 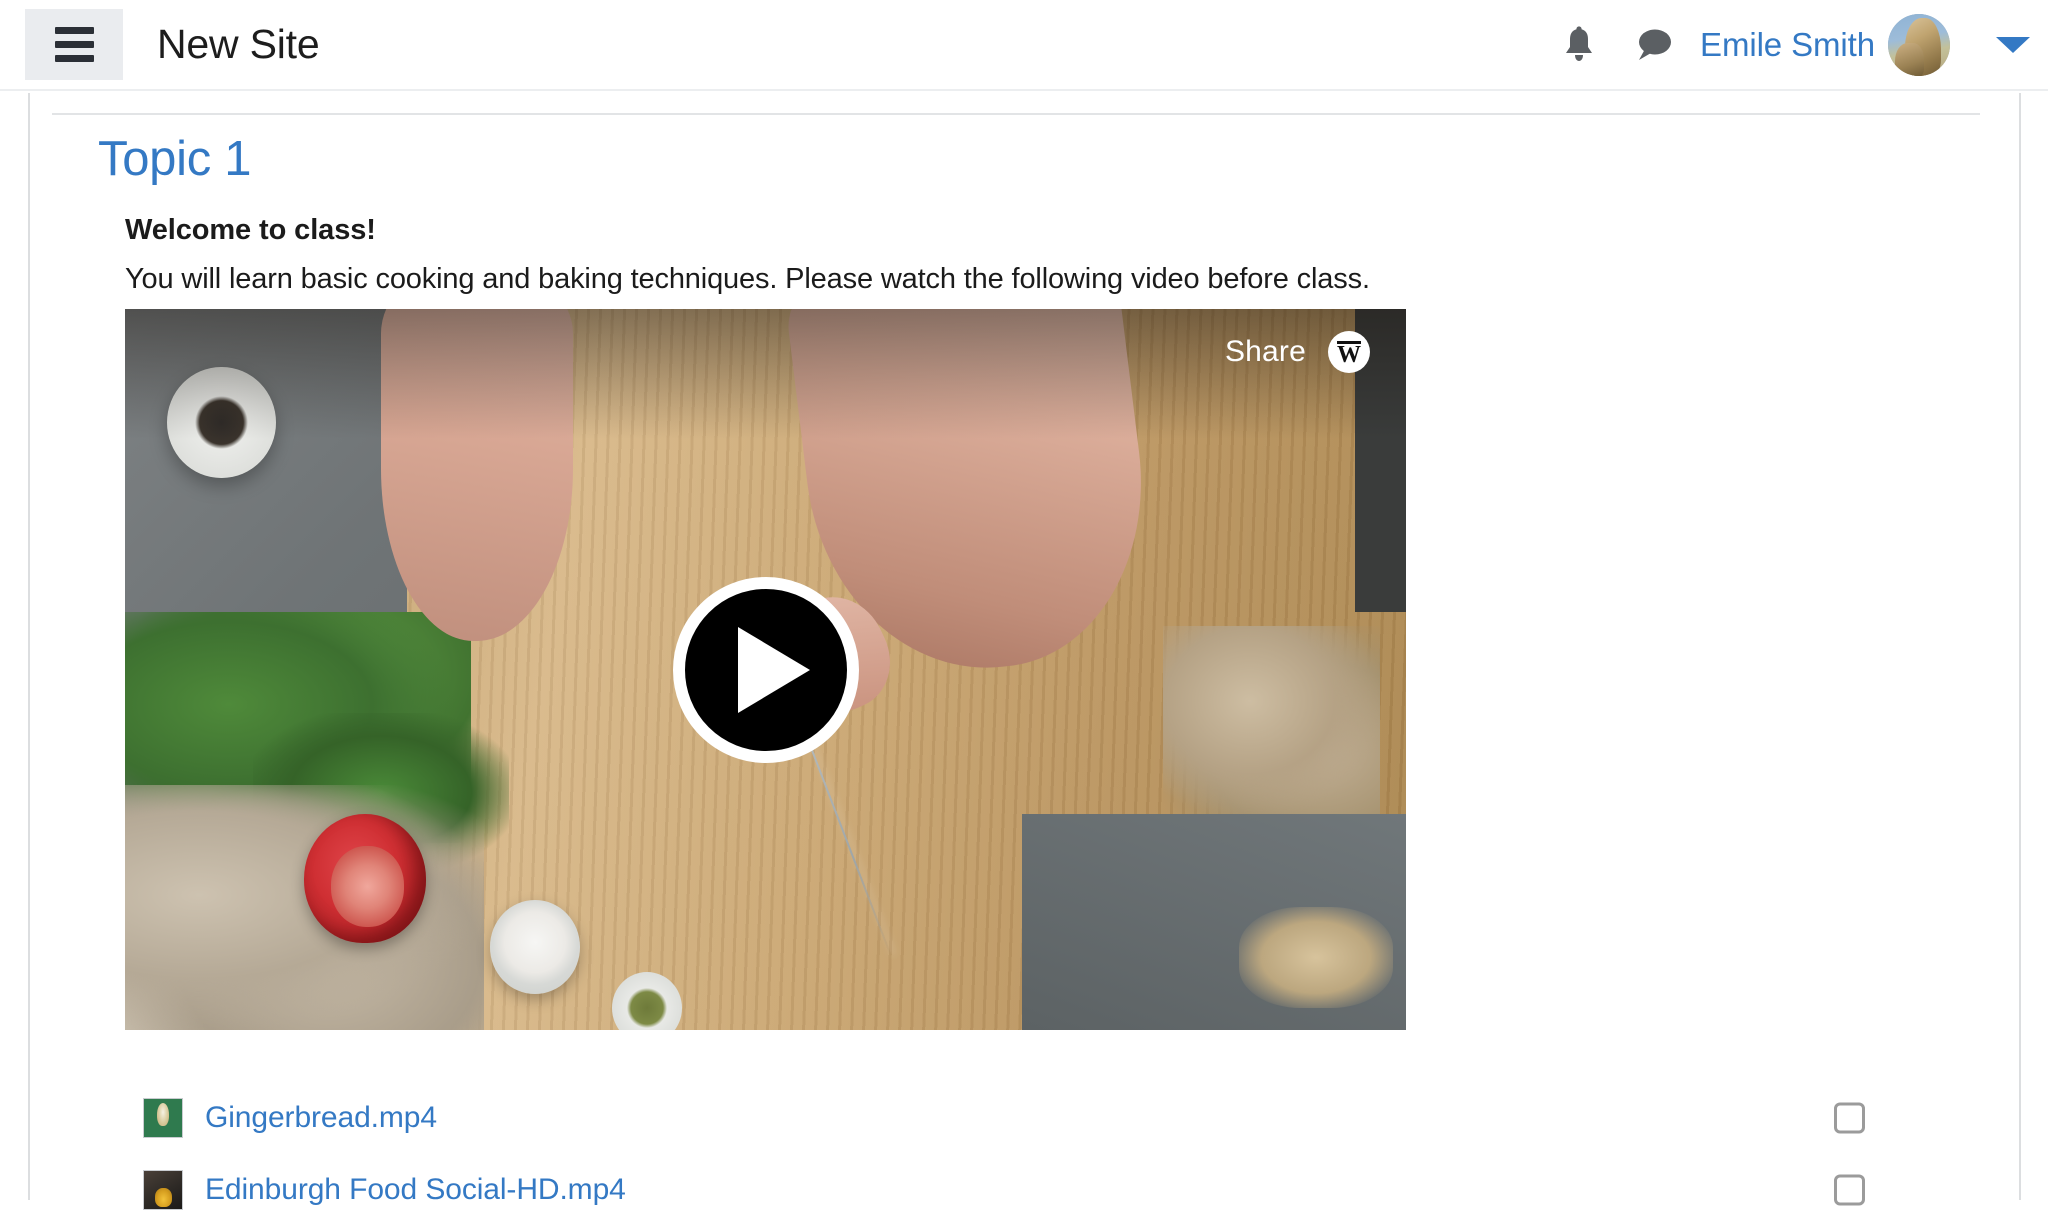 I want to click on play-icon, so click(x=773, y=669).